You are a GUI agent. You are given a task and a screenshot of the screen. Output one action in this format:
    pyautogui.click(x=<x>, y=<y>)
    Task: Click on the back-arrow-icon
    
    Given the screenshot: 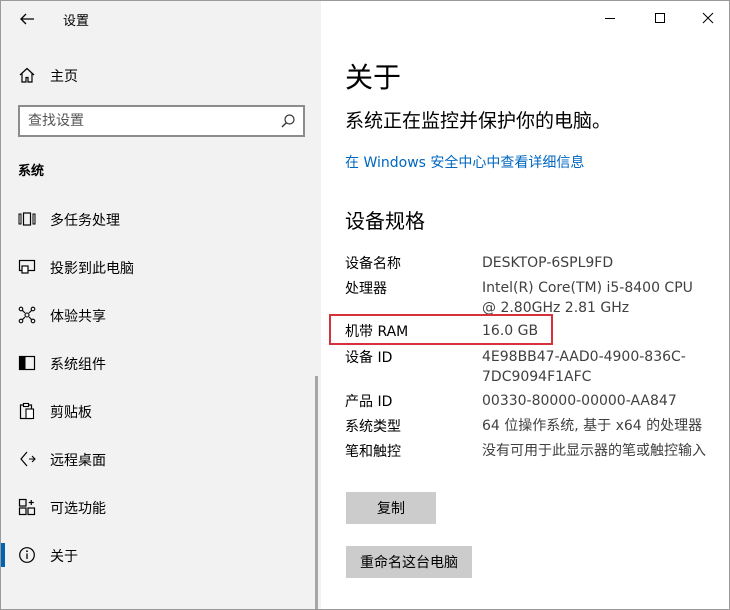 What is the action you would take?
    pyautogui.click(x=27, y=19)
    